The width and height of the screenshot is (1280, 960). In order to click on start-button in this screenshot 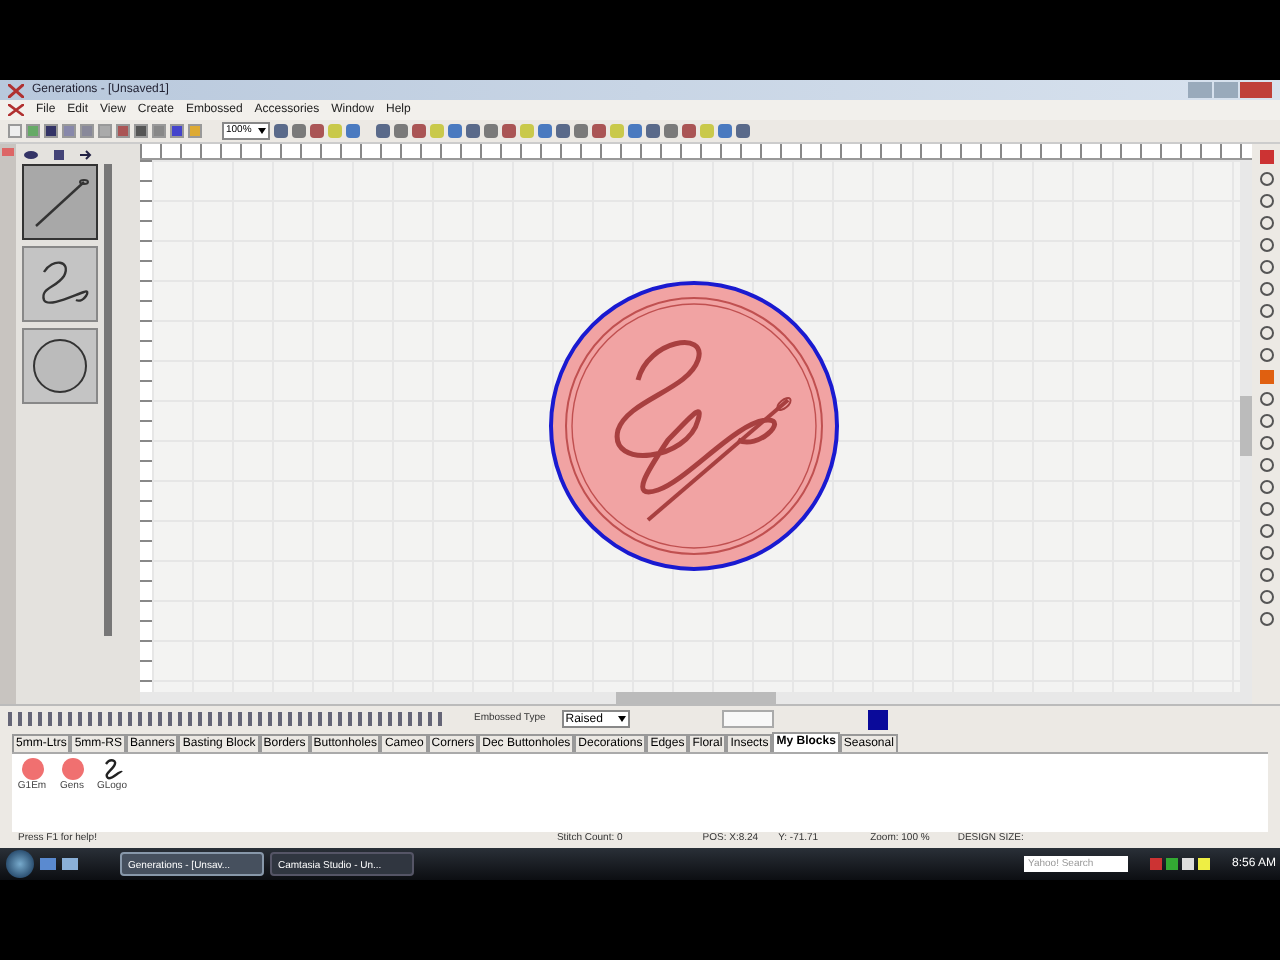, I will do `click(20, 864)`.